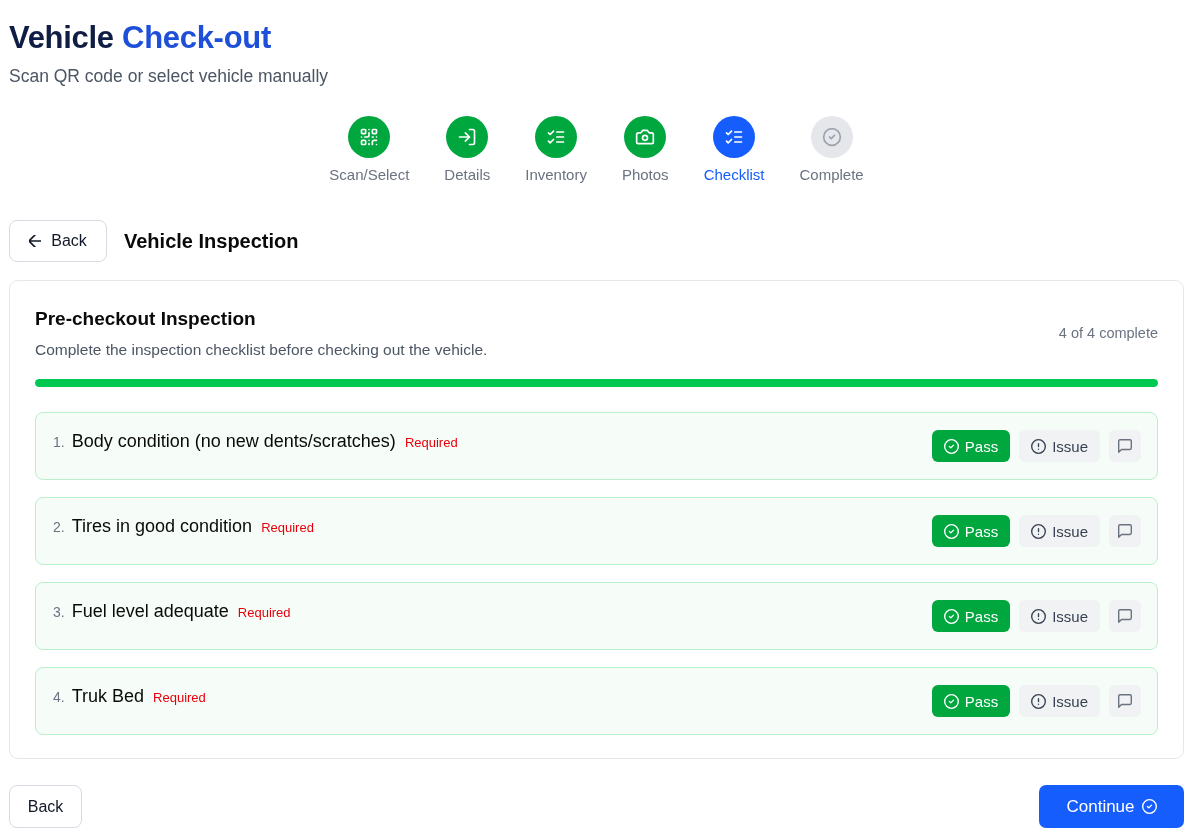 Image resolution: width=1200 pixels, height=838 pixels. I want to click on step-label: Complete, so click(831, 175).